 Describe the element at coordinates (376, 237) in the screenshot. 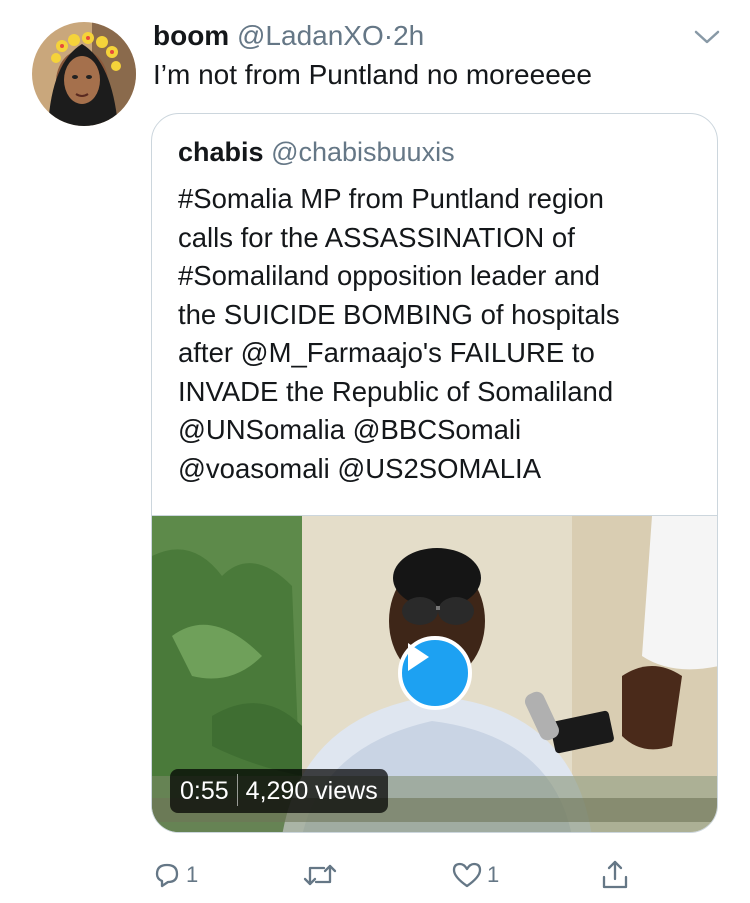

I see `quoted-text-line: calls for the ASSASSINATION of` at that location.